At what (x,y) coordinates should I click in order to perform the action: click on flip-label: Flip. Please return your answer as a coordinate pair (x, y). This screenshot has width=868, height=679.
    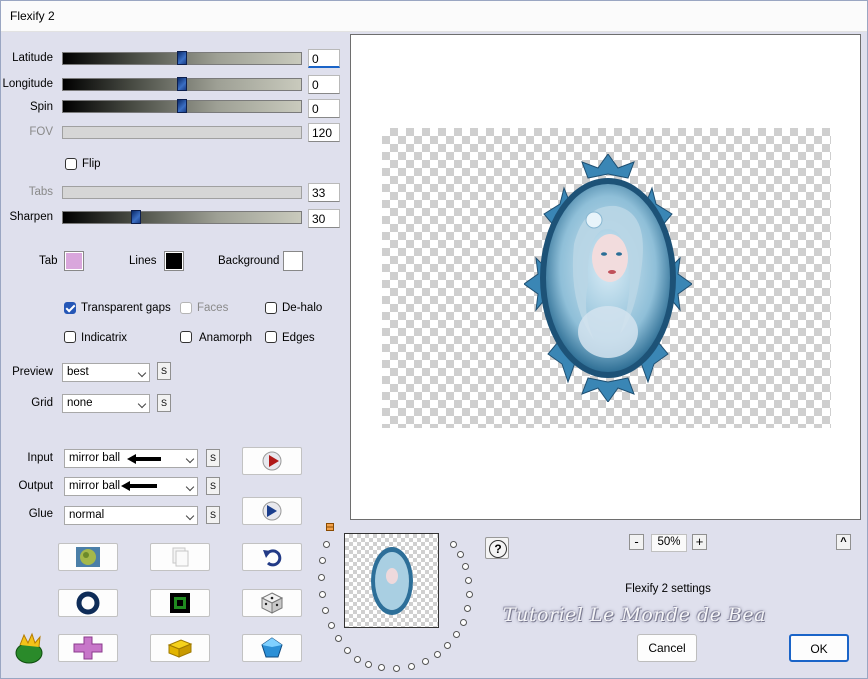
    Looking at the image, I should click on (91, 164).